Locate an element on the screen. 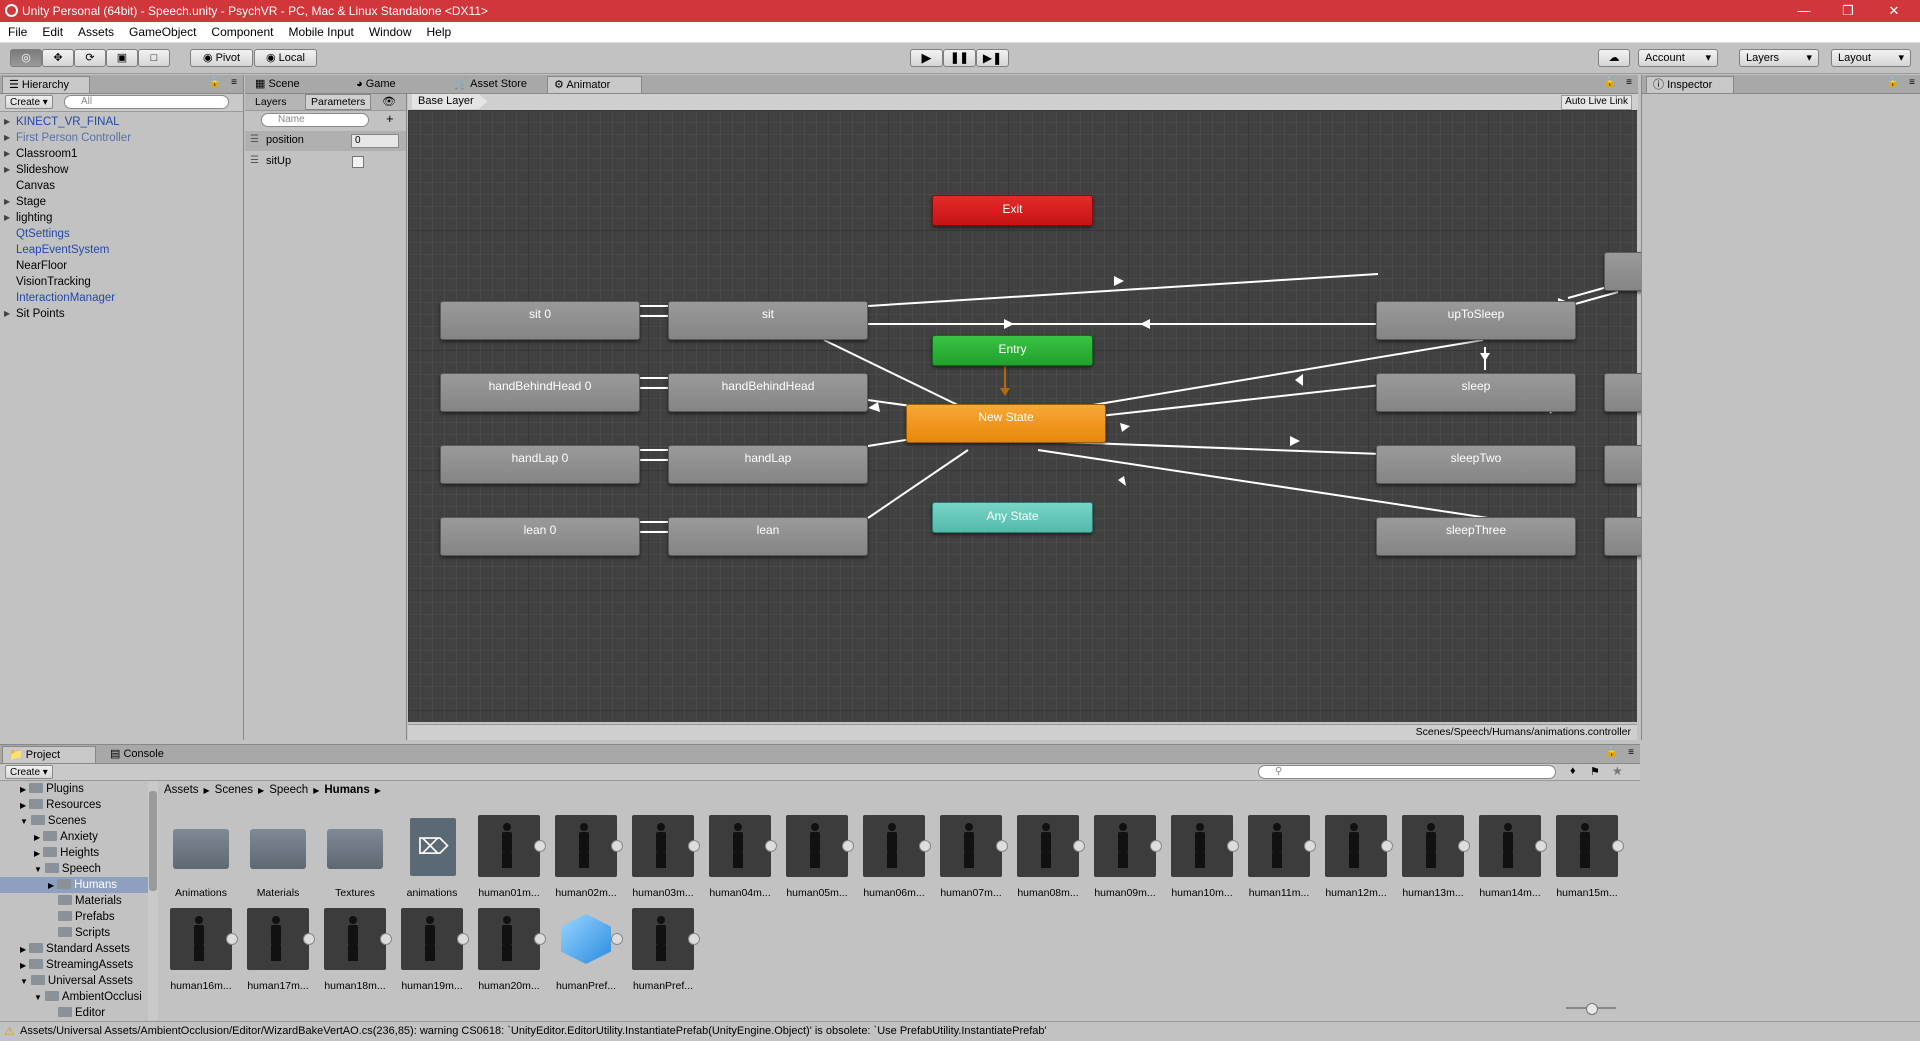  layout-dropdown: Layout ▾ is located at coordinates (1871, 58).